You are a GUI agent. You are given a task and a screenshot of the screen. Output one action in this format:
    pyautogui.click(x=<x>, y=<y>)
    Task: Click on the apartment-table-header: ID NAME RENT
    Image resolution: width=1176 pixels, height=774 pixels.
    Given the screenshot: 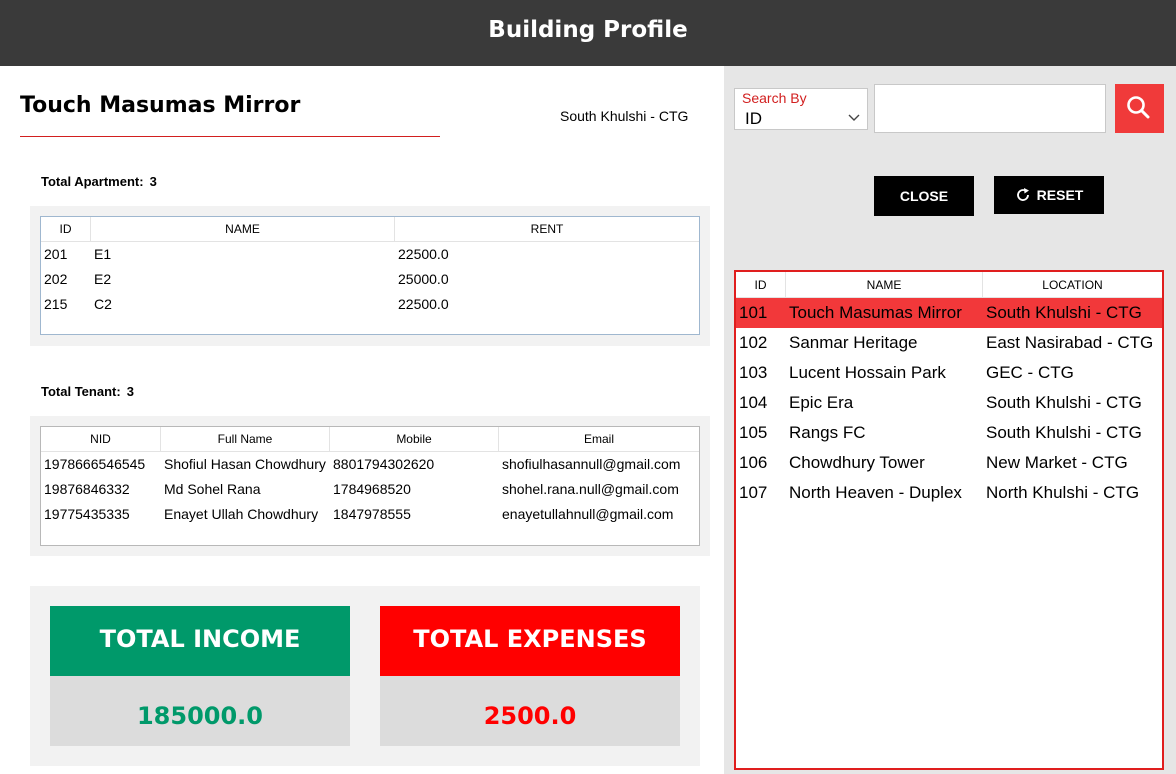 What is the action you would take?
    pyautogui.click(x=370, y=229)
    